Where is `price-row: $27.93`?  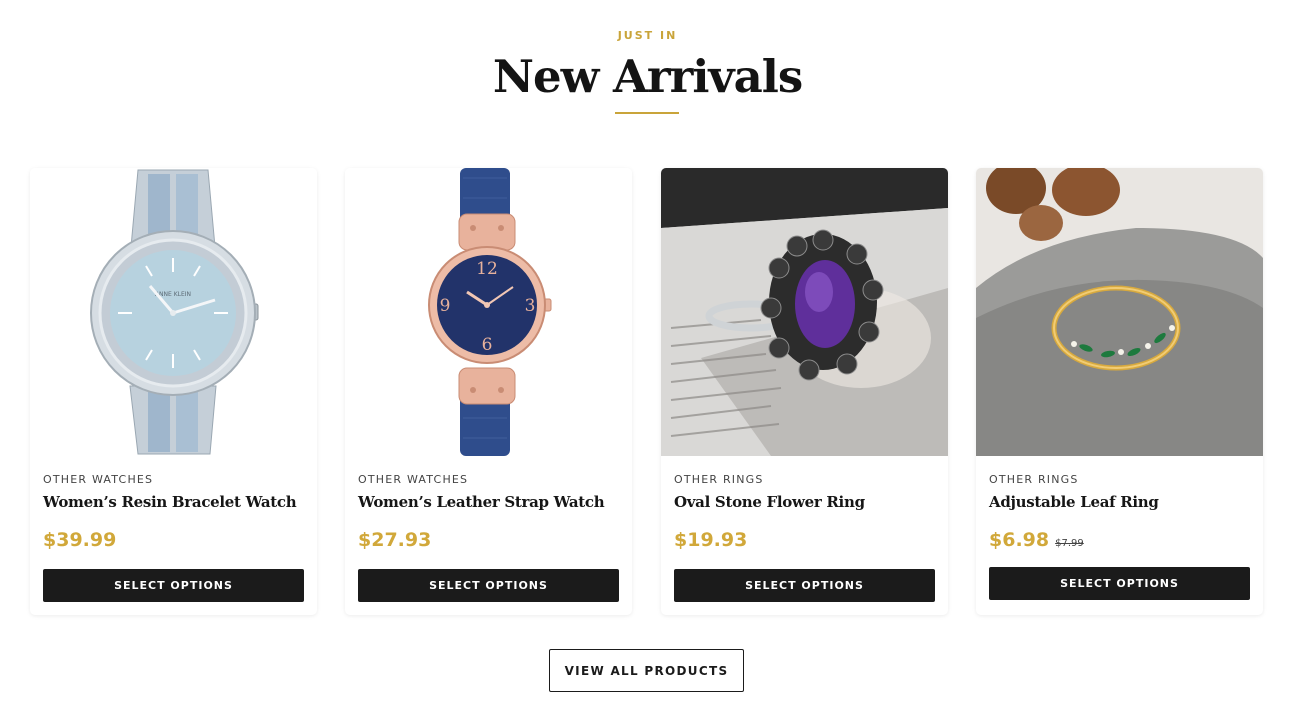 price-row: $27.93 is located at coordinates (394, 540).